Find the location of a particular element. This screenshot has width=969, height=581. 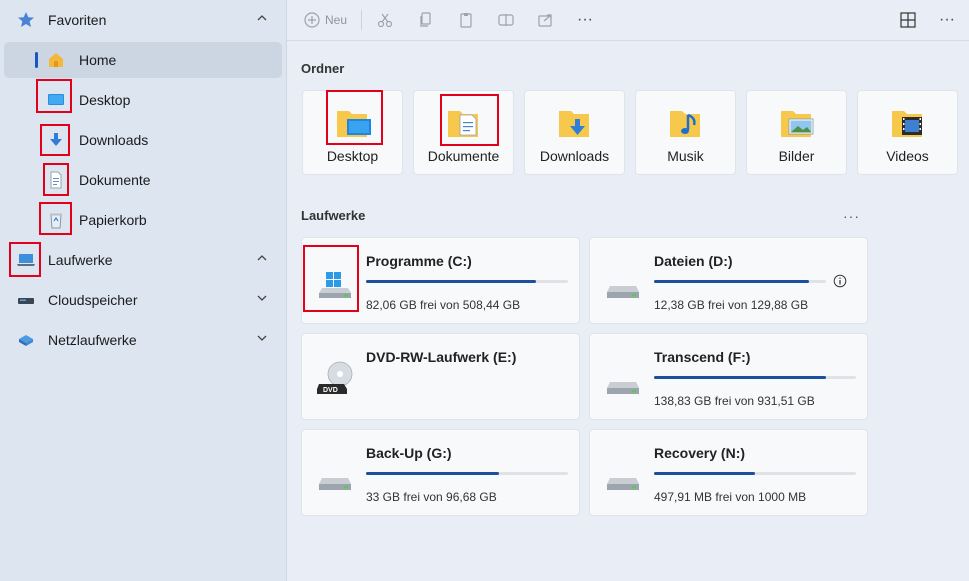

laptop-icon is located at coordinates (26, 260).